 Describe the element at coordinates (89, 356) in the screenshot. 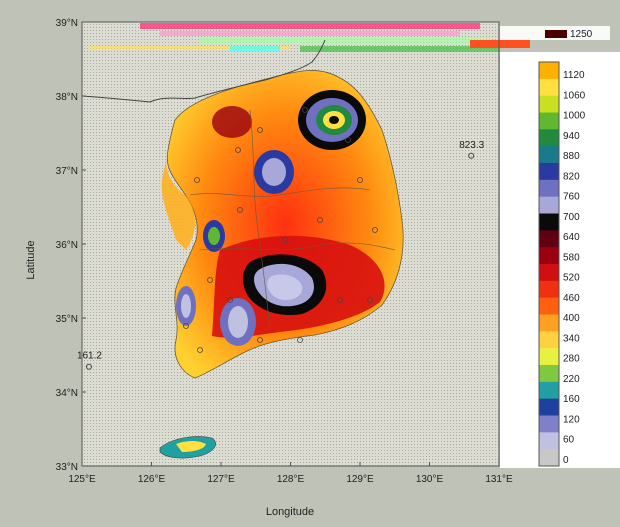

I see `station-value-label: 161.2` at that location.